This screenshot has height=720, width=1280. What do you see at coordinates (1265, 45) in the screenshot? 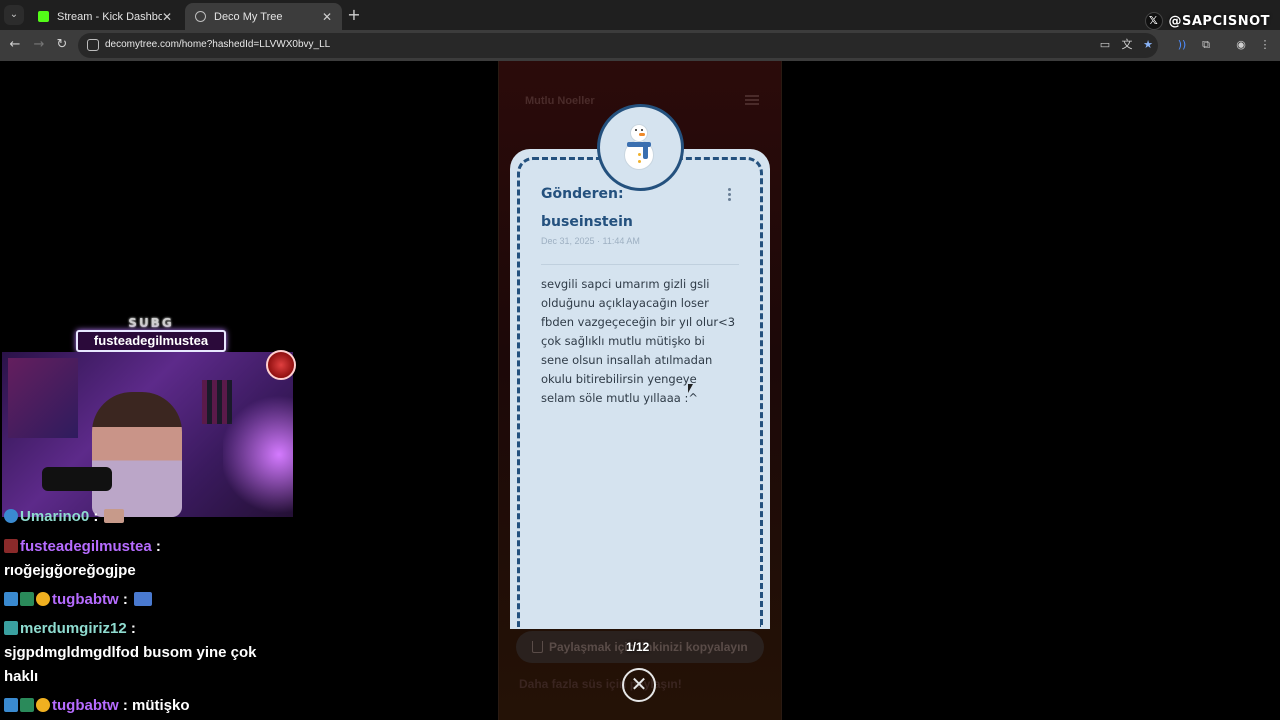
I see `more-menu-icon: ⋮` at bounding box center [1265, 45].